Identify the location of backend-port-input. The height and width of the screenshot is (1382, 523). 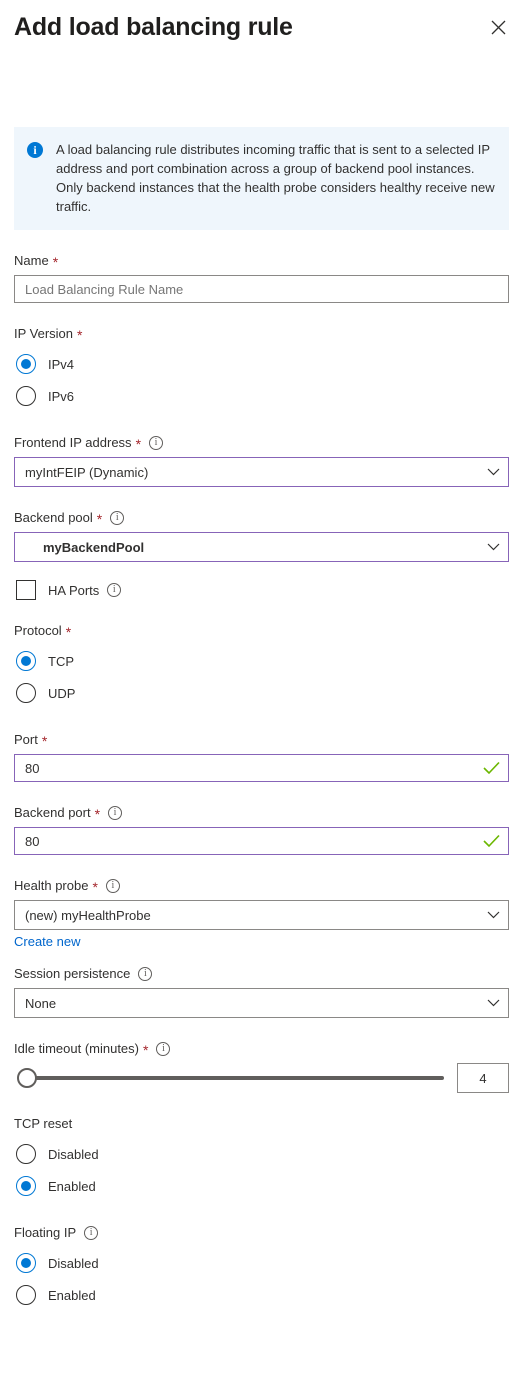
(261, 841).